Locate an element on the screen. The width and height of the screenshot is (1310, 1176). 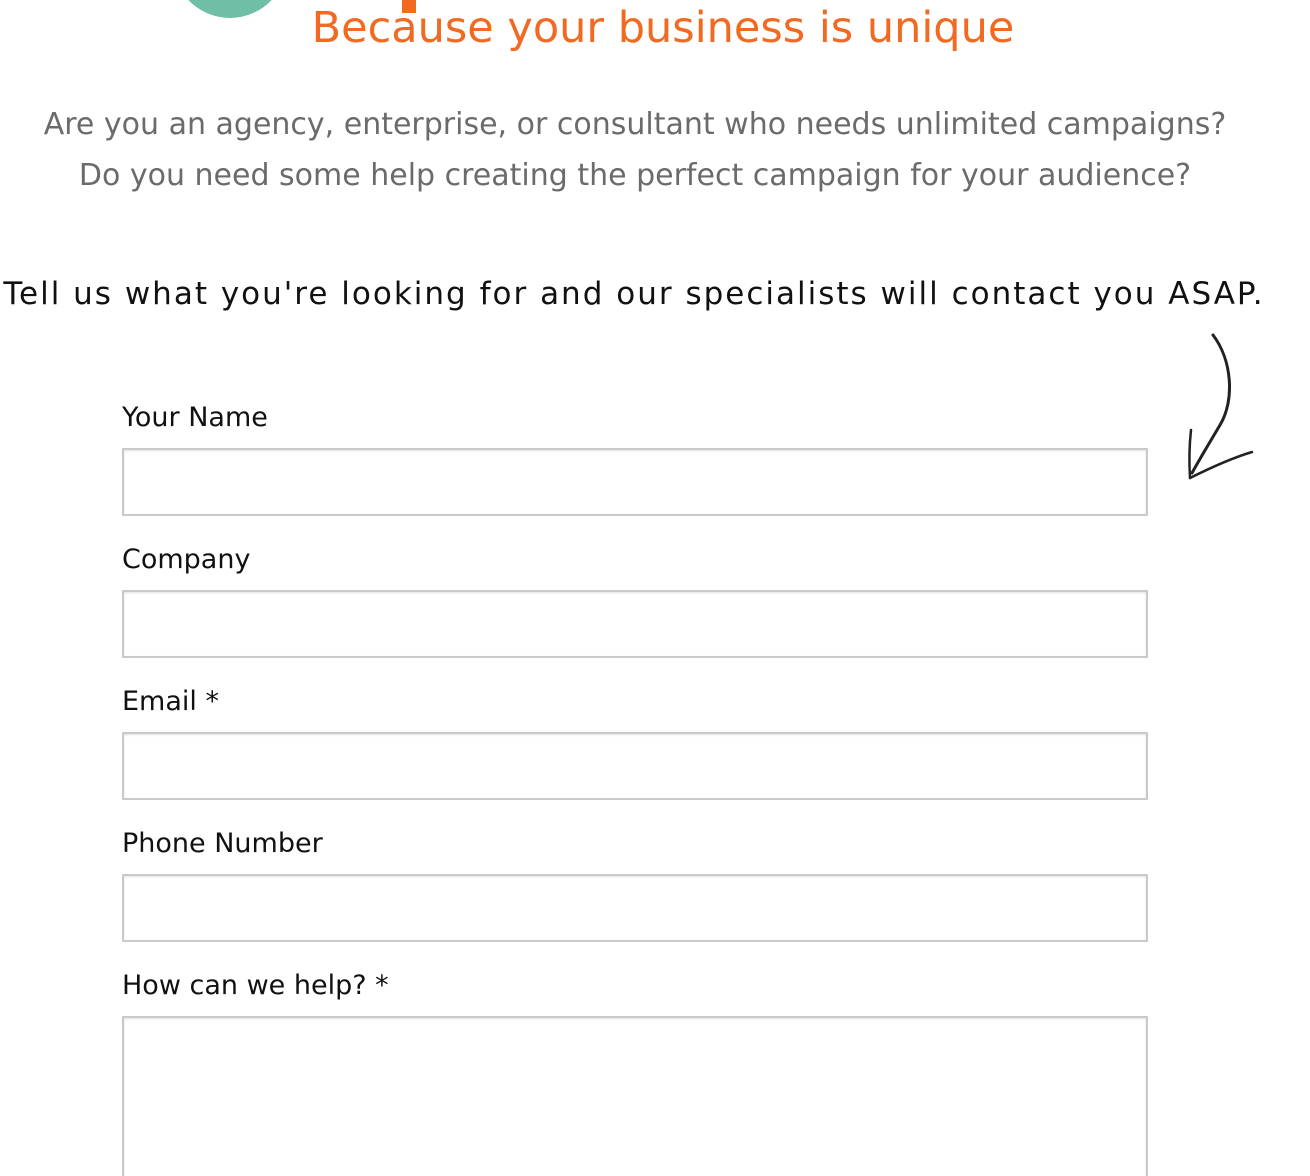
phone-label: Phone Number is located at coordinates (222, 843).